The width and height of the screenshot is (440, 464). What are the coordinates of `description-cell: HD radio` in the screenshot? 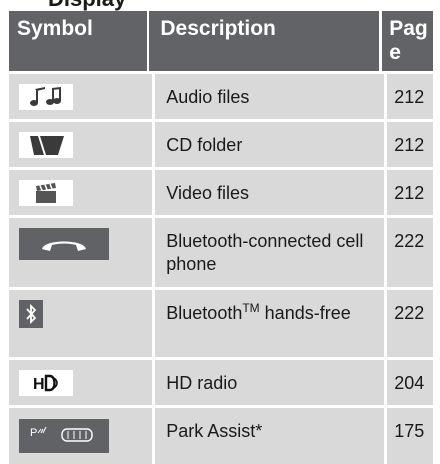 It's located at (202, 383).